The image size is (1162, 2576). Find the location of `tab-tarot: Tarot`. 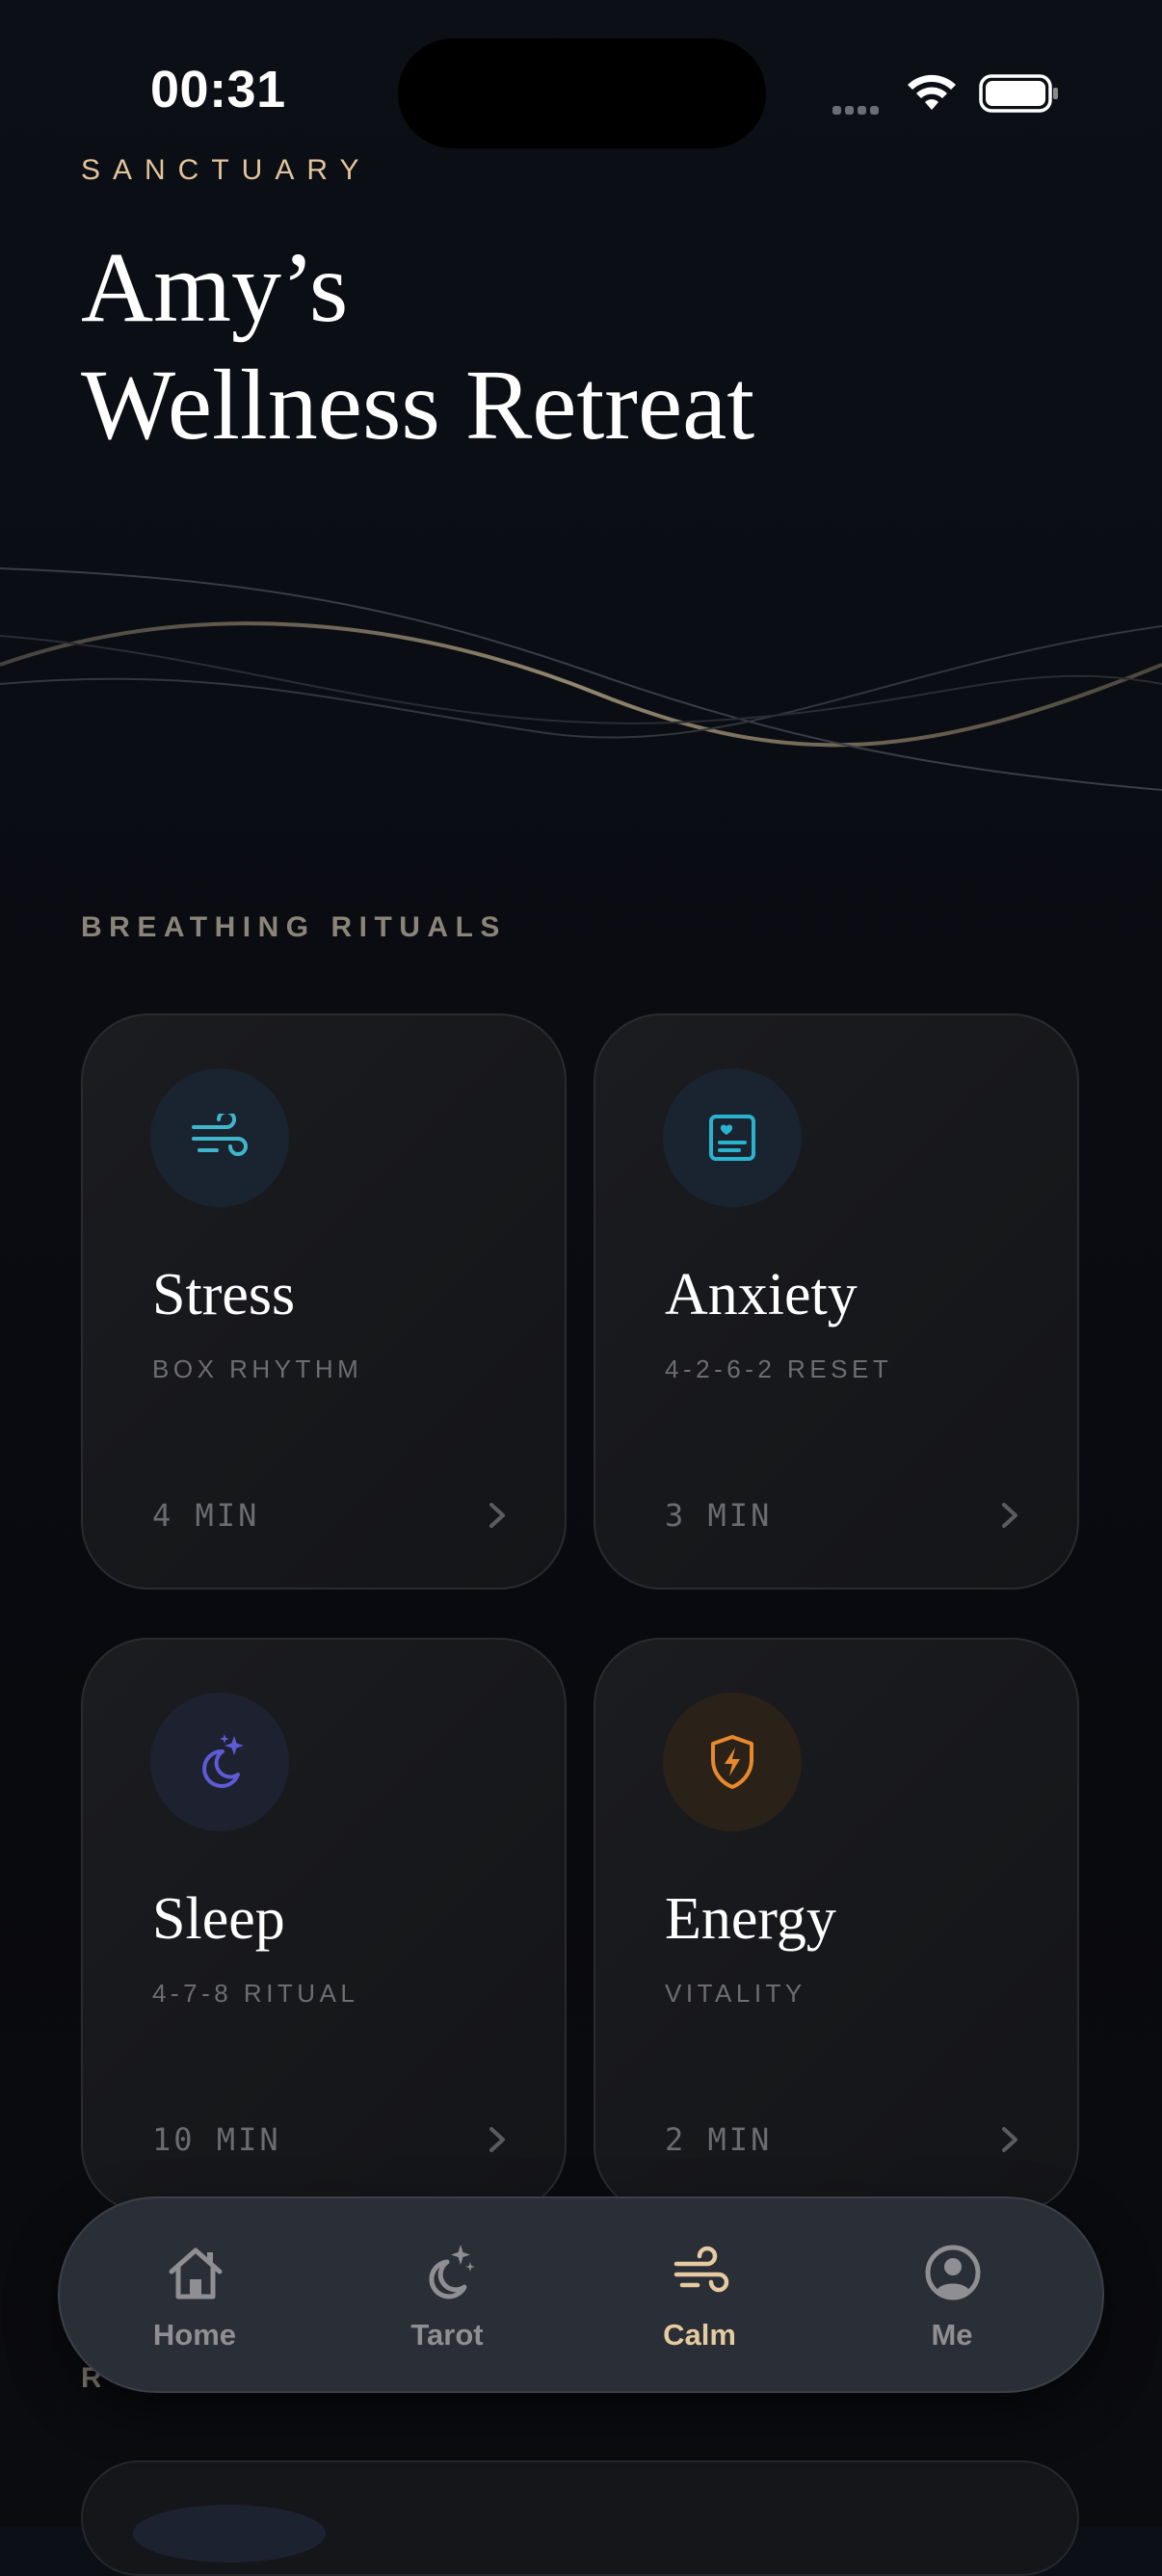

tab-tarot: Tarot is located at coordinates (447, 2295).